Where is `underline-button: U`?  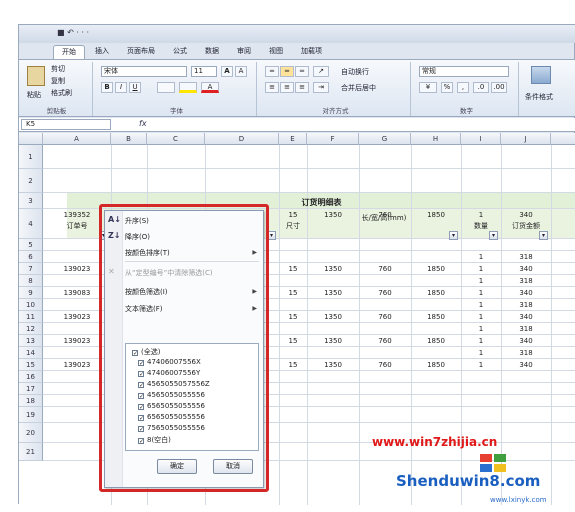
underline-button: U is located at coordinates (135, 87).